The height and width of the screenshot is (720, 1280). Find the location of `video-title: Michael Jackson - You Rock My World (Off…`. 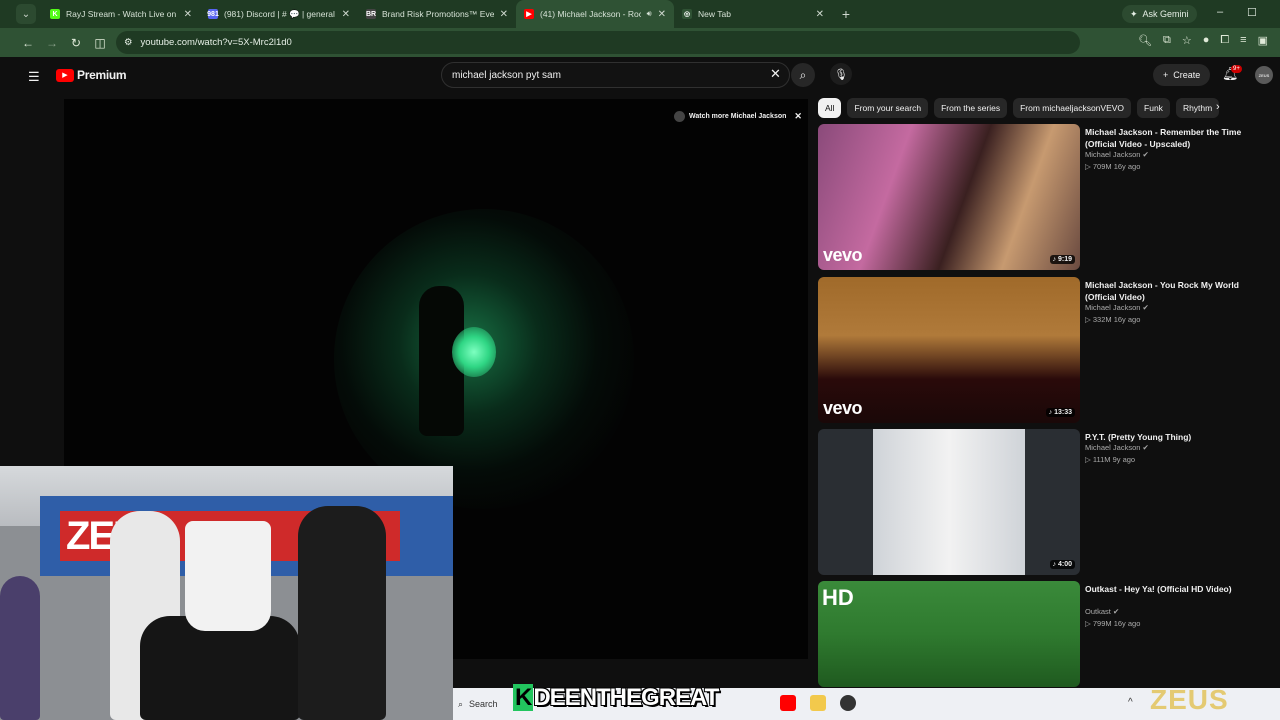

video-title: Michael Jackson - You Rock My World (Off… is located at coordinates (1170, 291).